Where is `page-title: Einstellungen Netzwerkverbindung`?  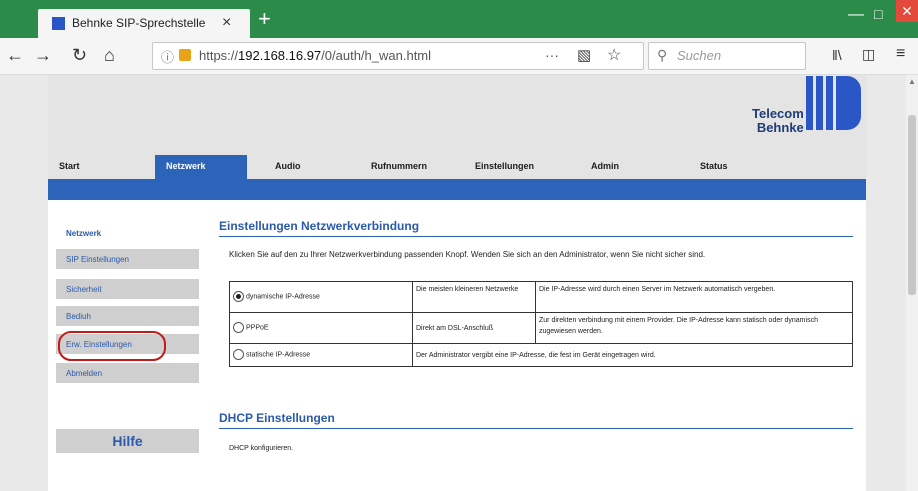 page-title: Einstellungen Netzwerkverbindung is located at coordinates (319, 226).